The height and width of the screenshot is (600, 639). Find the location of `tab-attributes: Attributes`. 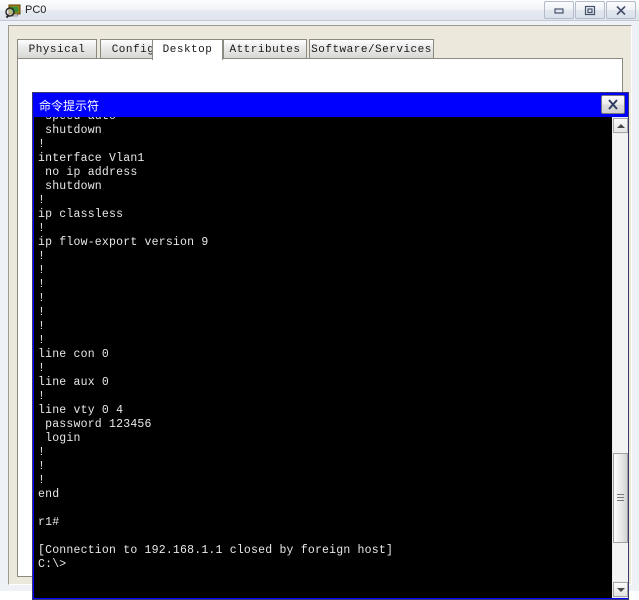

tab-attributes: Attributes is located at coordinates (265, 49).